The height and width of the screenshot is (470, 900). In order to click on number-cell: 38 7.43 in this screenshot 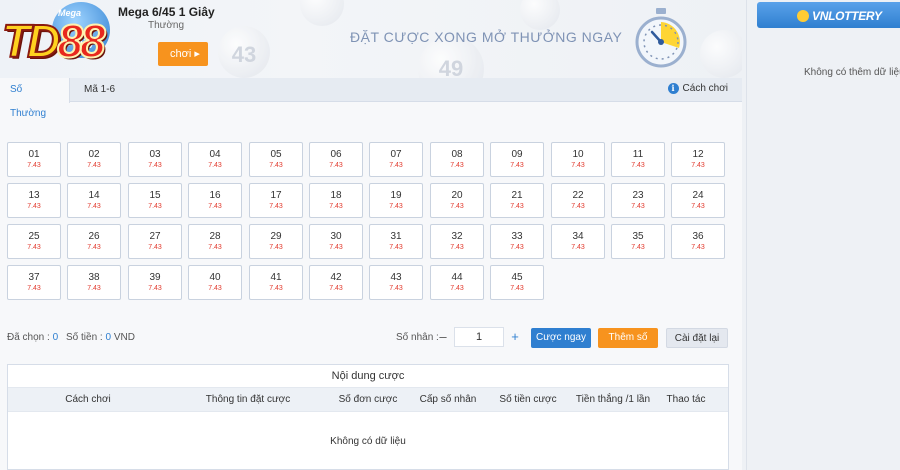, I will do `click(94, 282)`.